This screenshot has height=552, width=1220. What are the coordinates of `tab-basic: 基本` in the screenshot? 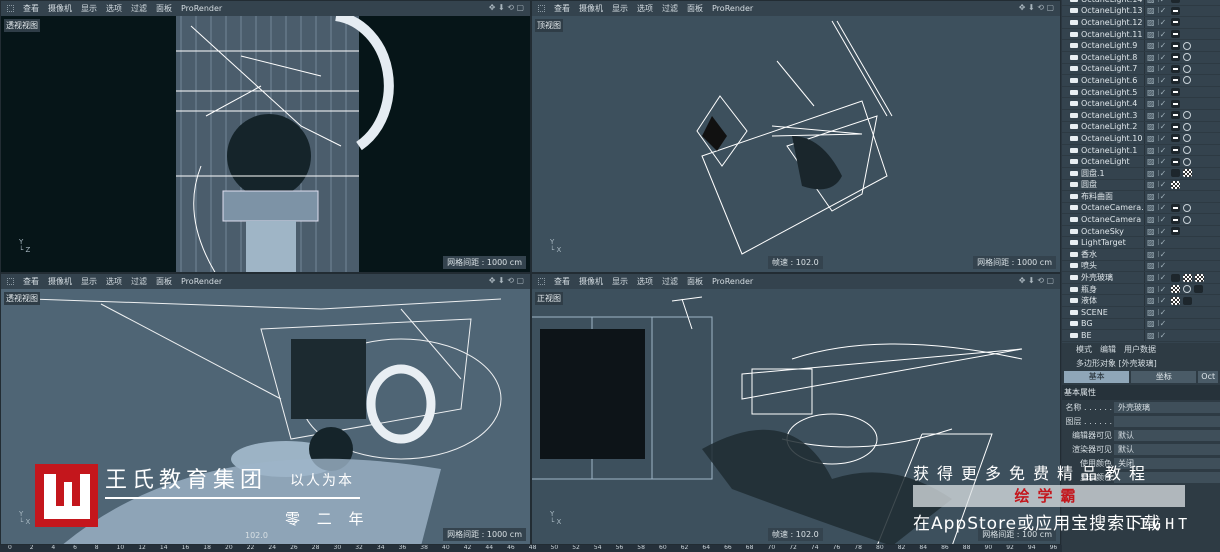 It's located at (1097, 377).